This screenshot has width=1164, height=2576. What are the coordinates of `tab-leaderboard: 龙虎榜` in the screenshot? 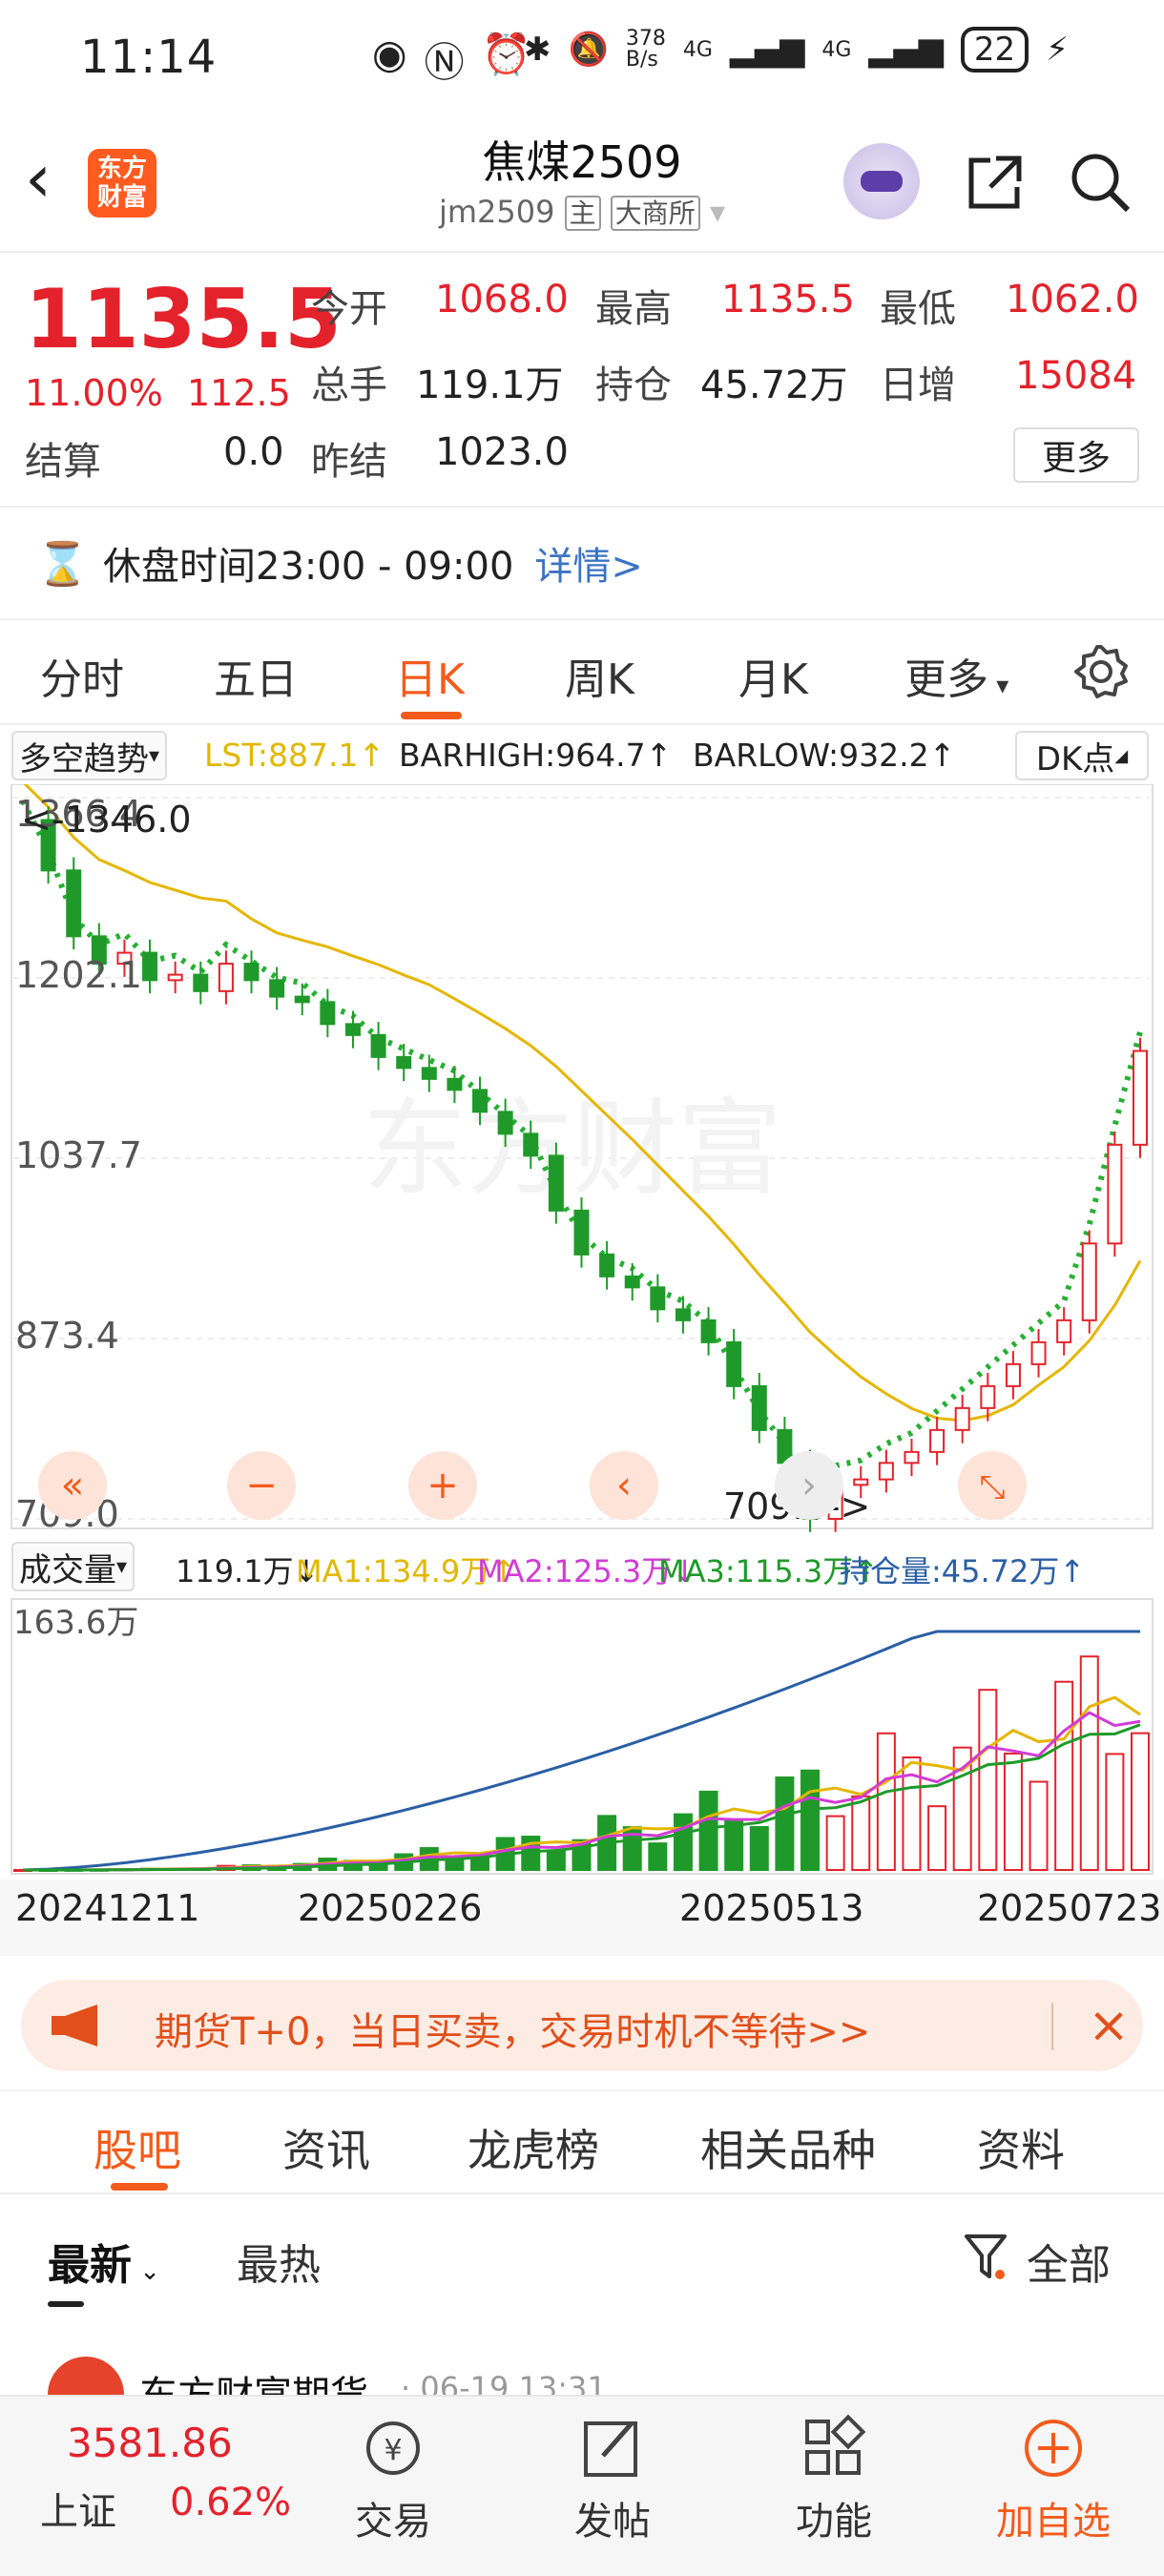 It's located at (534, 2147).